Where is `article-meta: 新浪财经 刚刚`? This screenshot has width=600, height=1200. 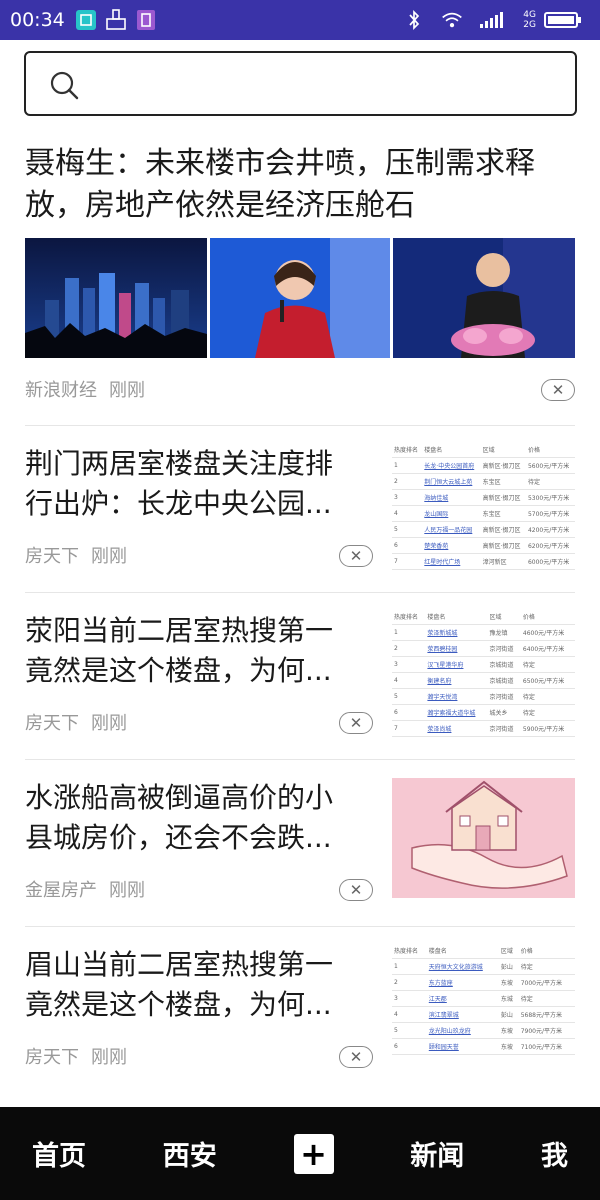 article-meta: 新浪财经 刚刚 is located at coordinates (85, 389).